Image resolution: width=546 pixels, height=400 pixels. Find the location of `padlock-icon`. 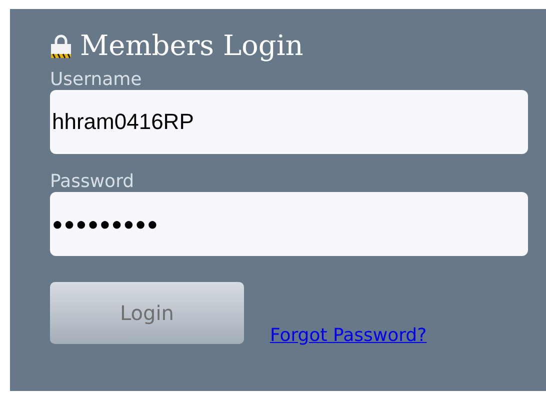

padlock-icon is located at coordinates (61, 45).